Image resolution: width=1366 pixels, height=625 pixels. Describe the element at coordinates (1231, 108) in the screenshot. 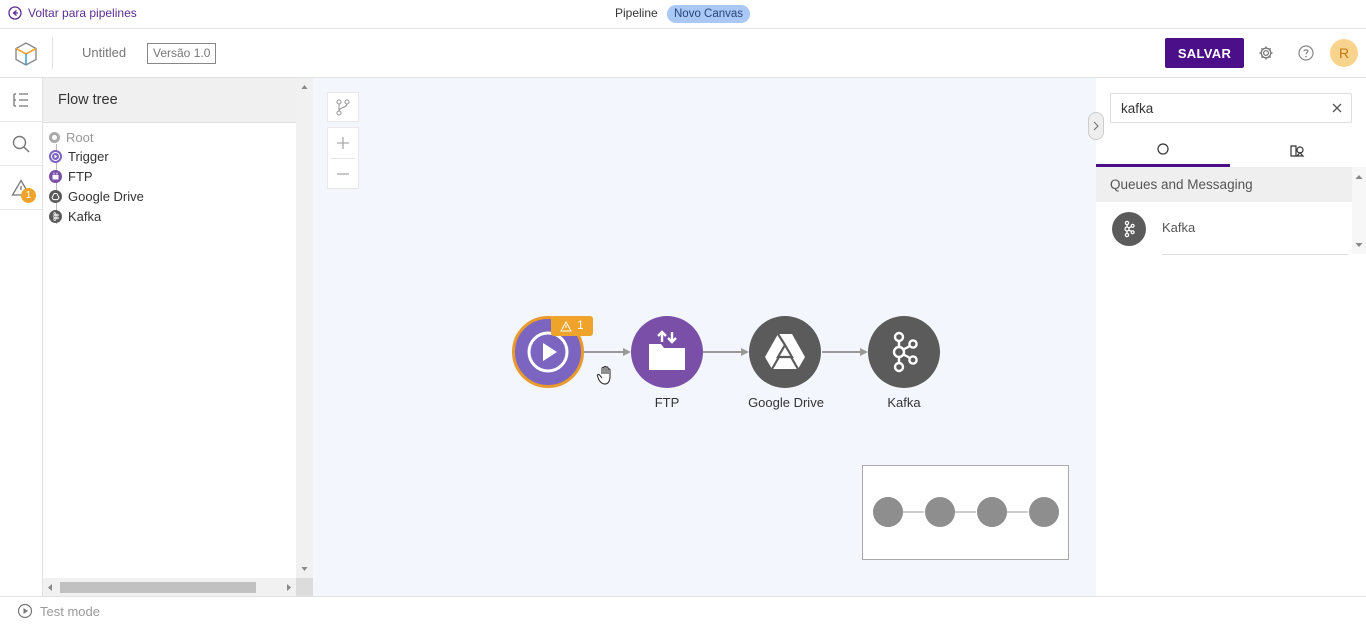

I see `component-search-input` at that location.